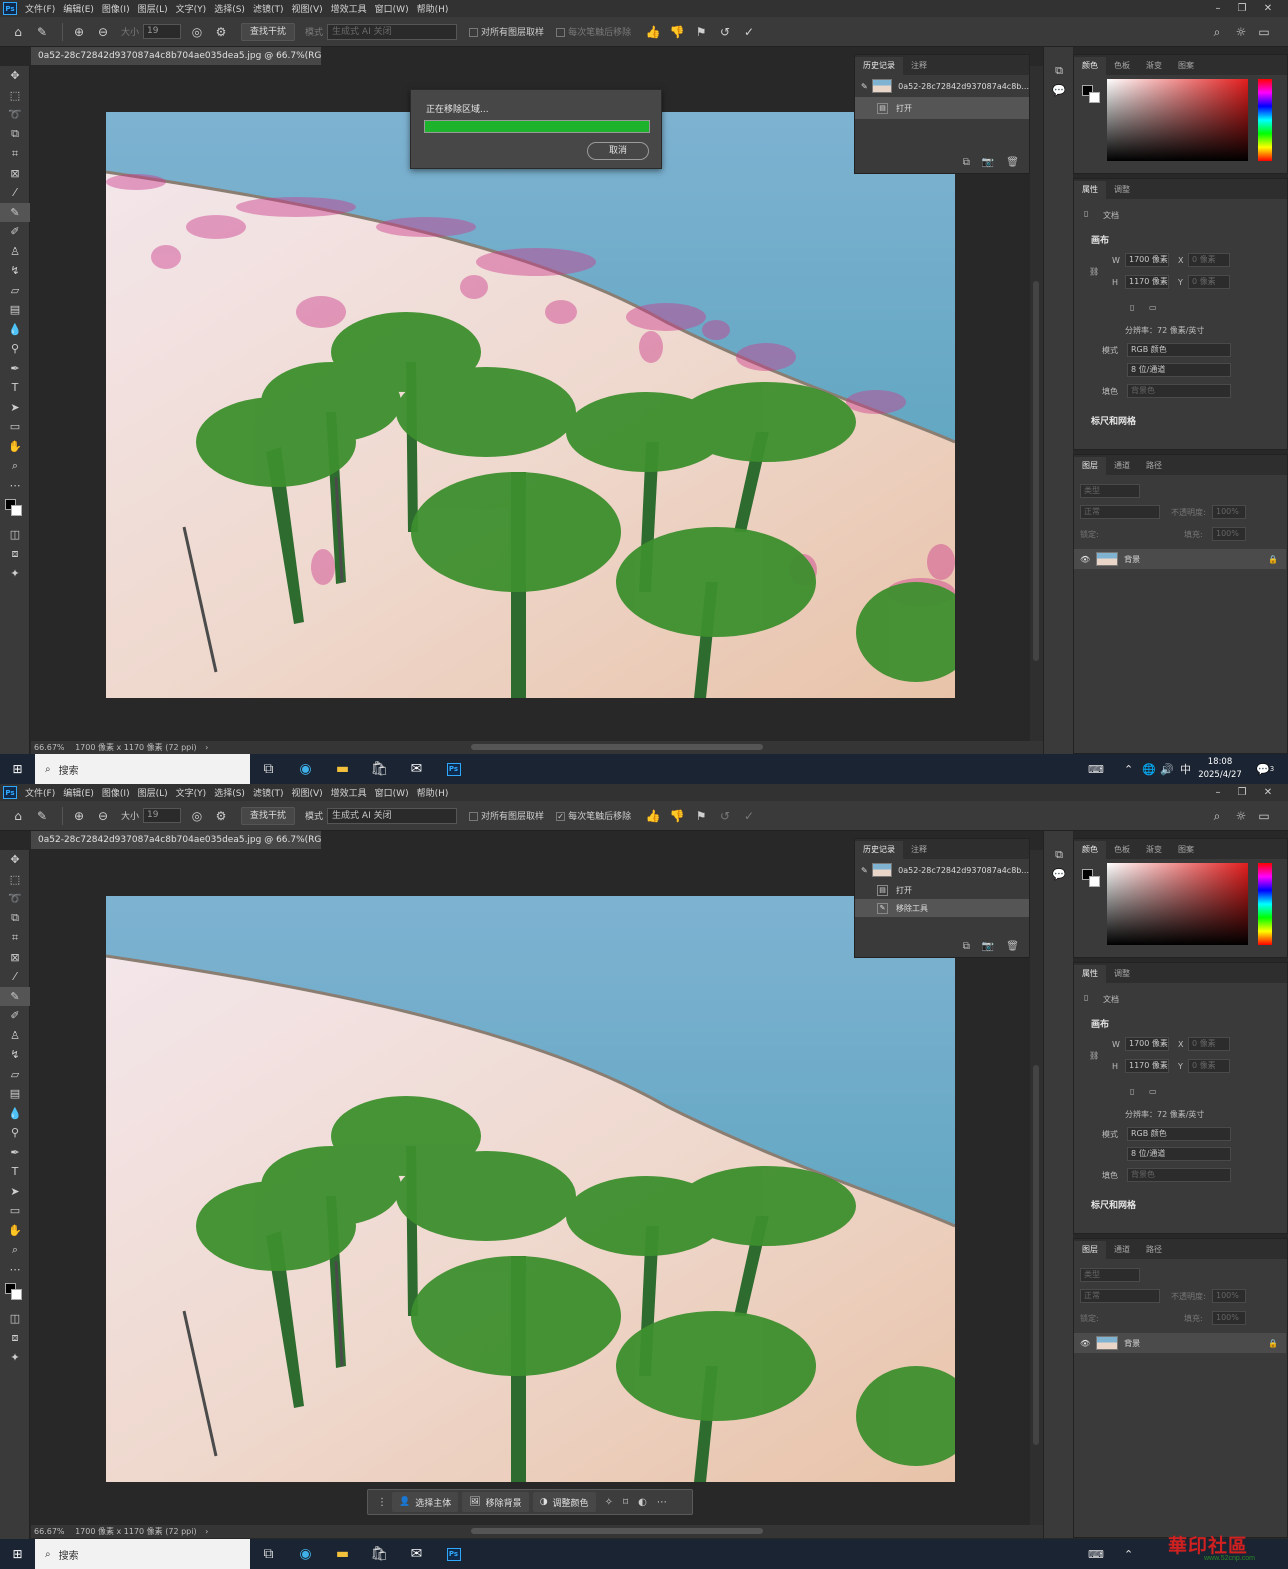  Describe the element at coordinates (642, 1502) in the screenshot. I see `mask-icon: ◐` at that location.